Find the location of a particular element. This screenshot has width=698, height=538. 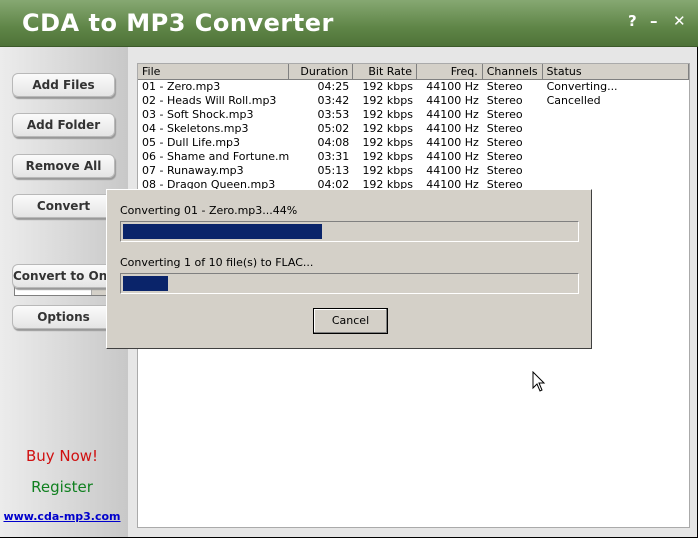

file-progress-bar is located at coordinates (349, 231).